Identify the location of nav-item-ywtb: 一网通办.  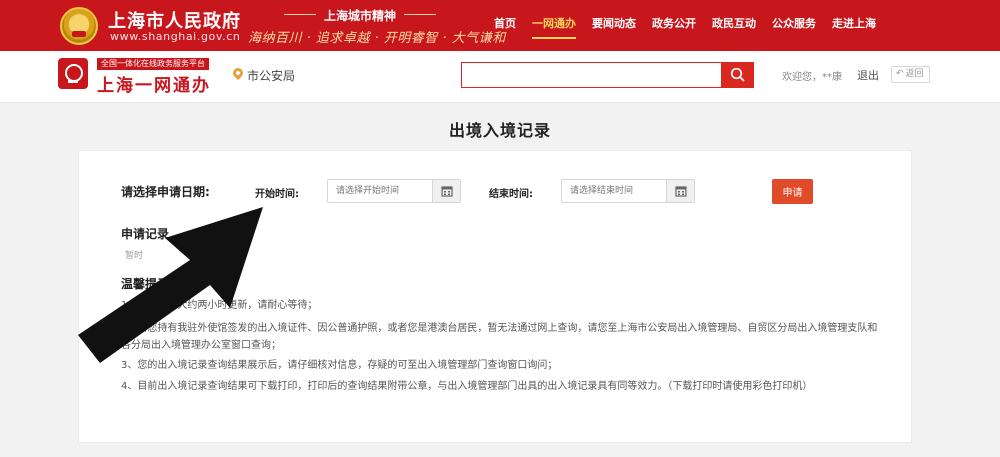
(554, 25).